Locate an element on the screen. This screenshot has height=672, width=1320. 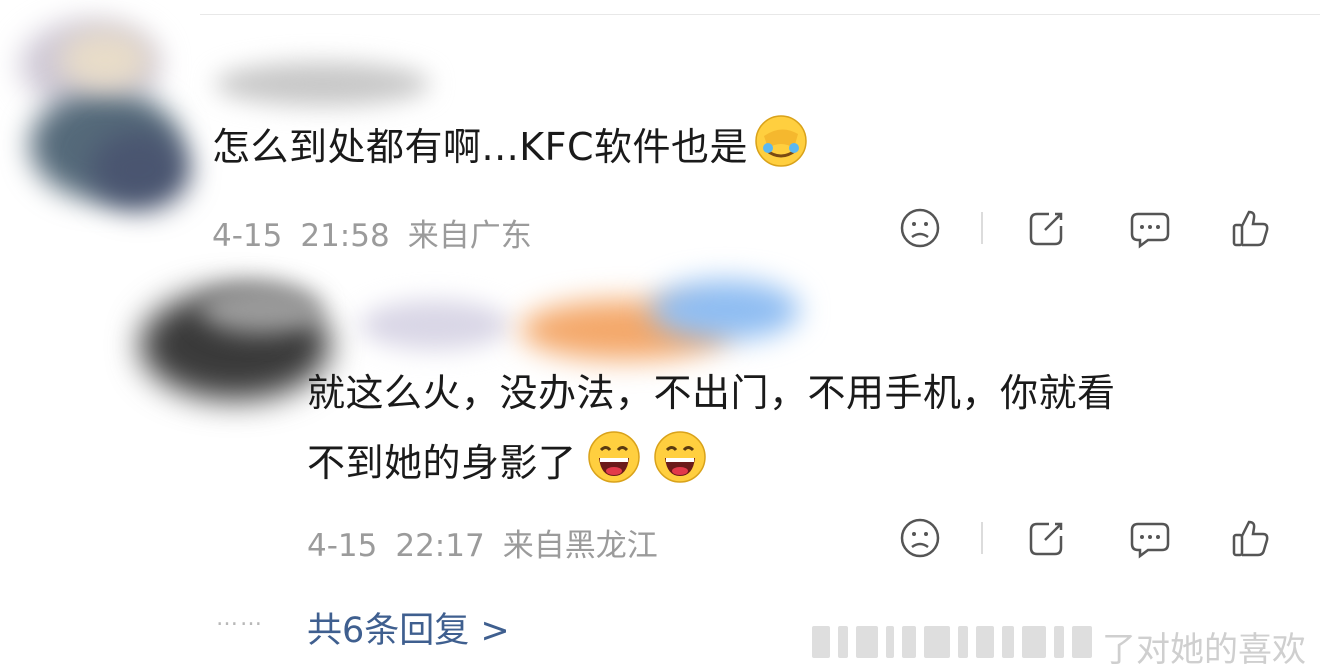
top-divider is located at coordinates (760, 14).